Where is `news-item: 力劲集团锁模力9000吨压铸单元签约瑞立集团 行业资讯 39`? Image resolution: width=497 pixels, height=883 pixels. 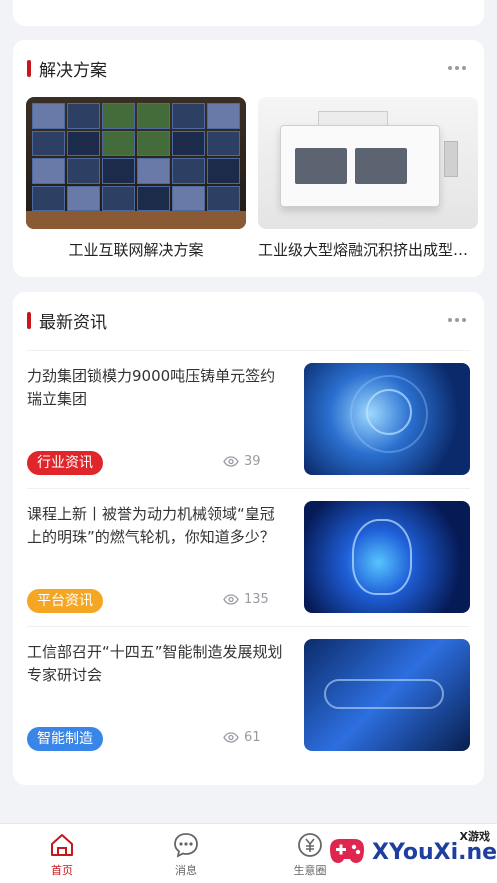
news-item: 力劲集团锁模力9000吨压铸单元签约瑞立集团 行业资讯 39 is located at coordinates (248, 419).